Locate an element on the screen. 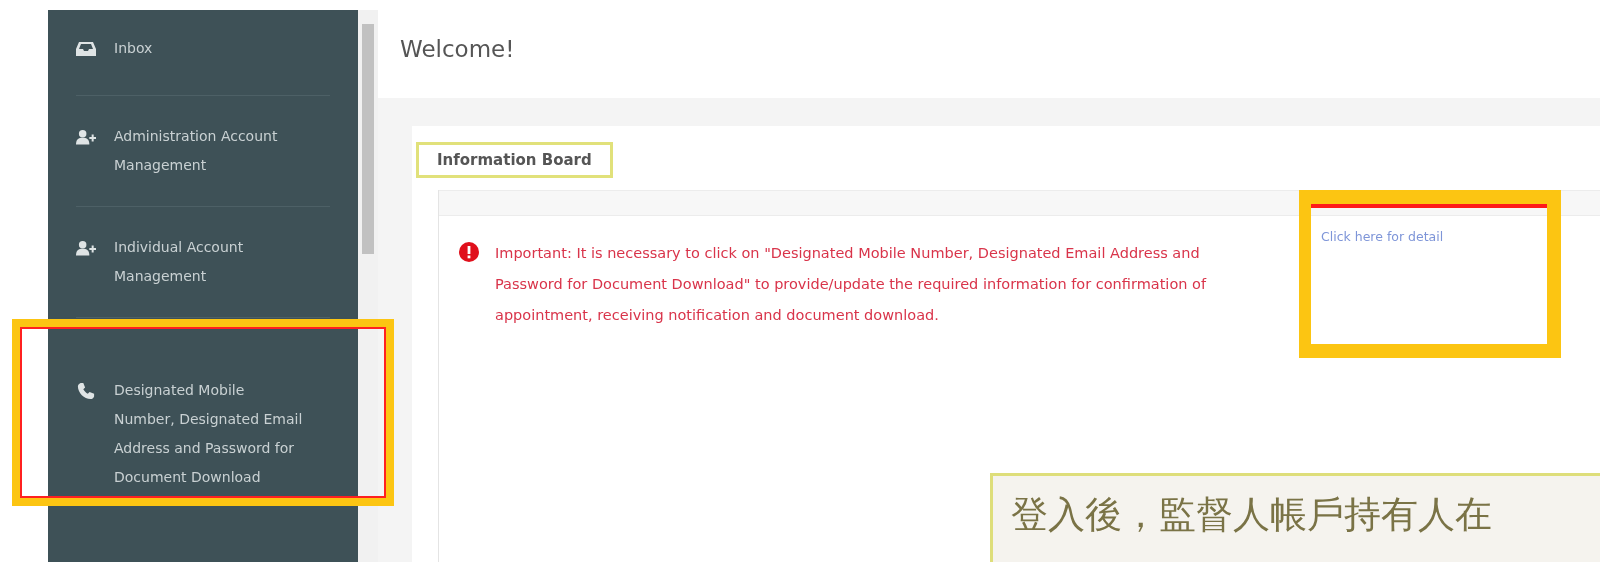 This screenshot has height=562, width=1600. sidebar-item: Inbox is located at coordinates (203, 52).